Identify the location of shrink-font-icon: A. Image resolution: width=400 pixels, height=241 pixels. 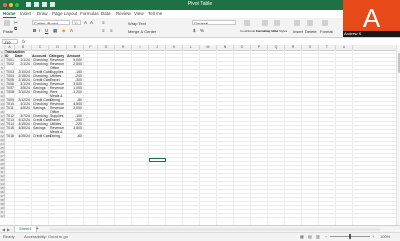
(91, 22).